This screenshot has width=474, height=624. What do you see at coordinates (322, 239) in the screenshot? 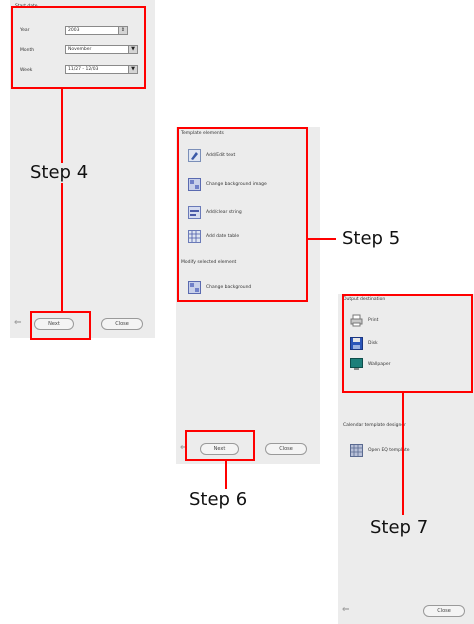
I see `step5-connector` at bounding box center [322, 239].